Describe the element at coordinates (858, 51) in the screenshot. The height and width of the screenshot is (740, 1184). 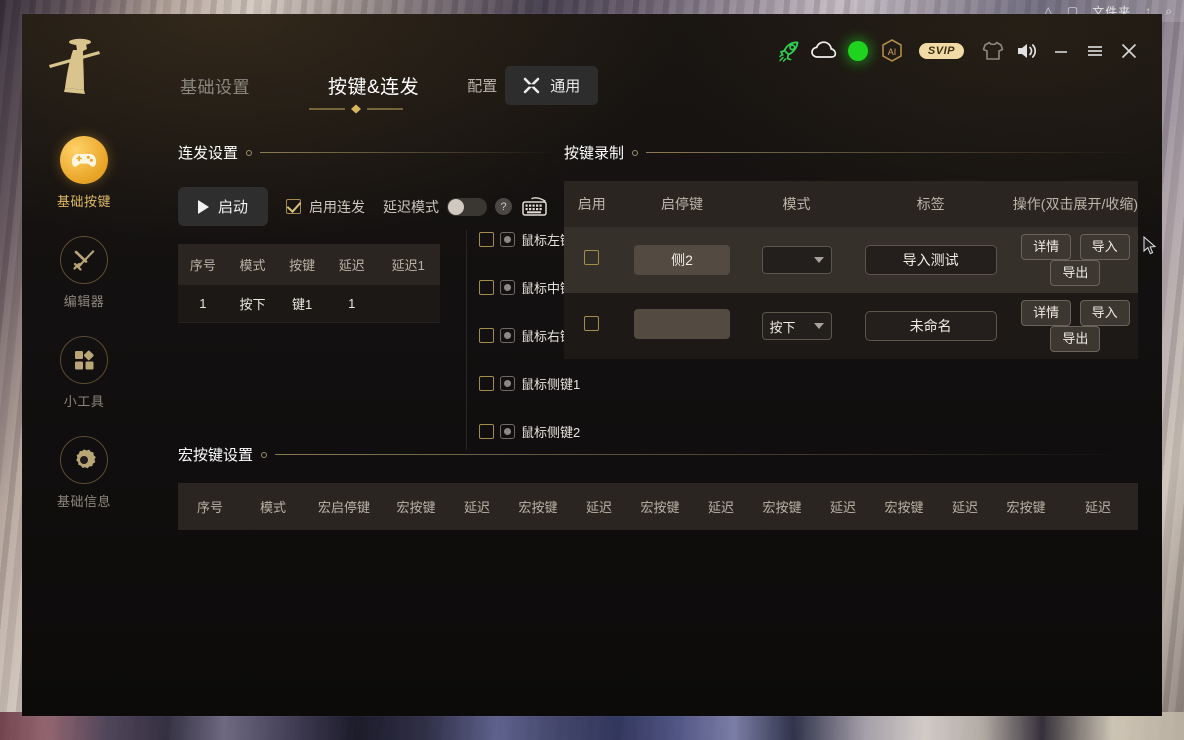
I see `status-dot-indicator` at that location.